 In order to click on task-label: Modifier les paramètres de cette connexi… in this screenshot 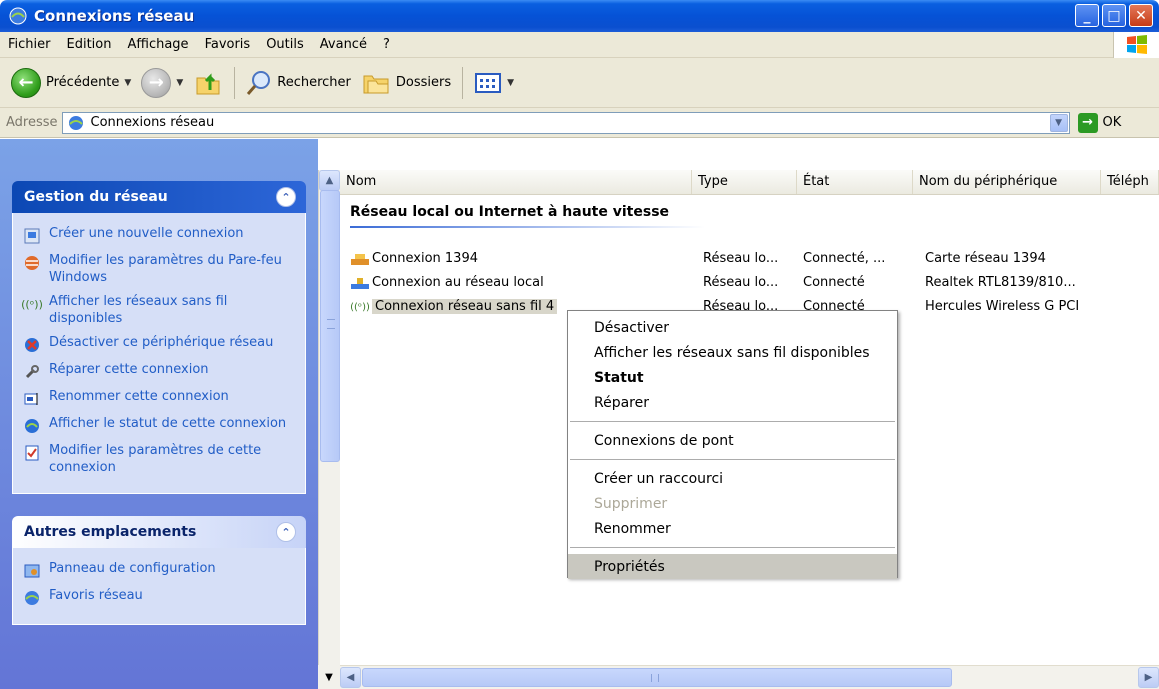, I will do `click(155, 459)`.